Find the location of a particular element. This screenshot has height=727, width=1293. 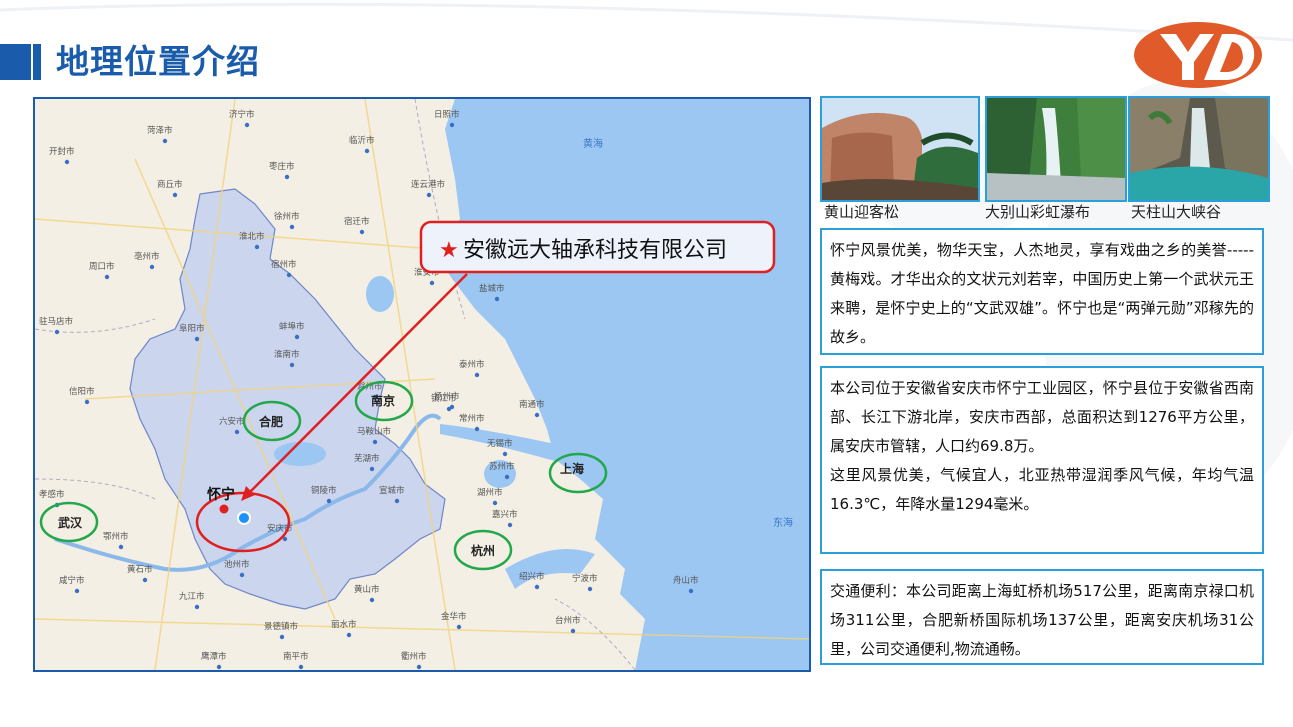

city-label: 咸宁市 is located at coordinates (72, 580).